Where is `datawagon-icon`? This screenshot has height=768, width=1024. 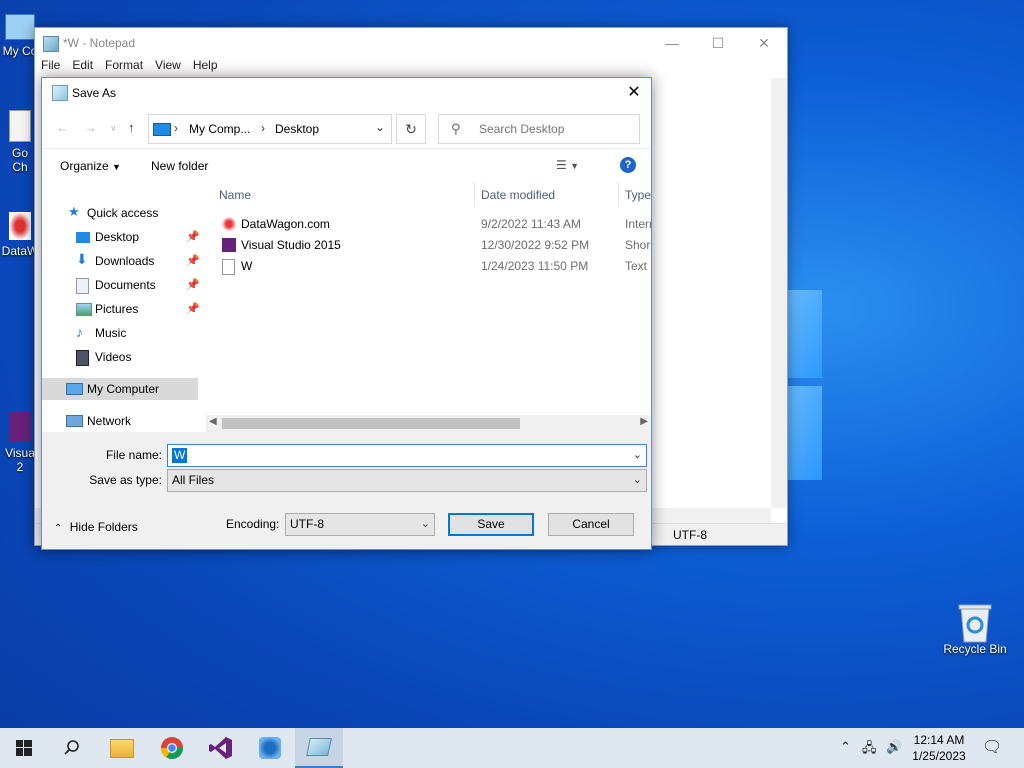
datawagon-icon is located at coordinates (20, 226).